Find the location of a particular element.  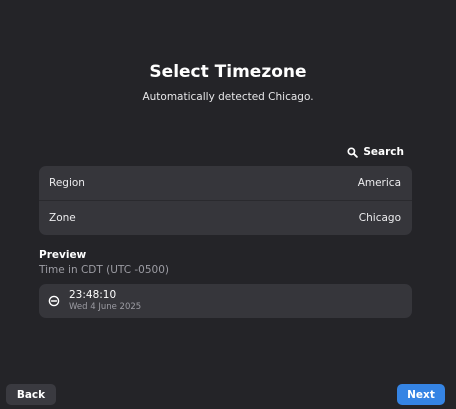

region-row: Region America is located at coordinates (225, 183).